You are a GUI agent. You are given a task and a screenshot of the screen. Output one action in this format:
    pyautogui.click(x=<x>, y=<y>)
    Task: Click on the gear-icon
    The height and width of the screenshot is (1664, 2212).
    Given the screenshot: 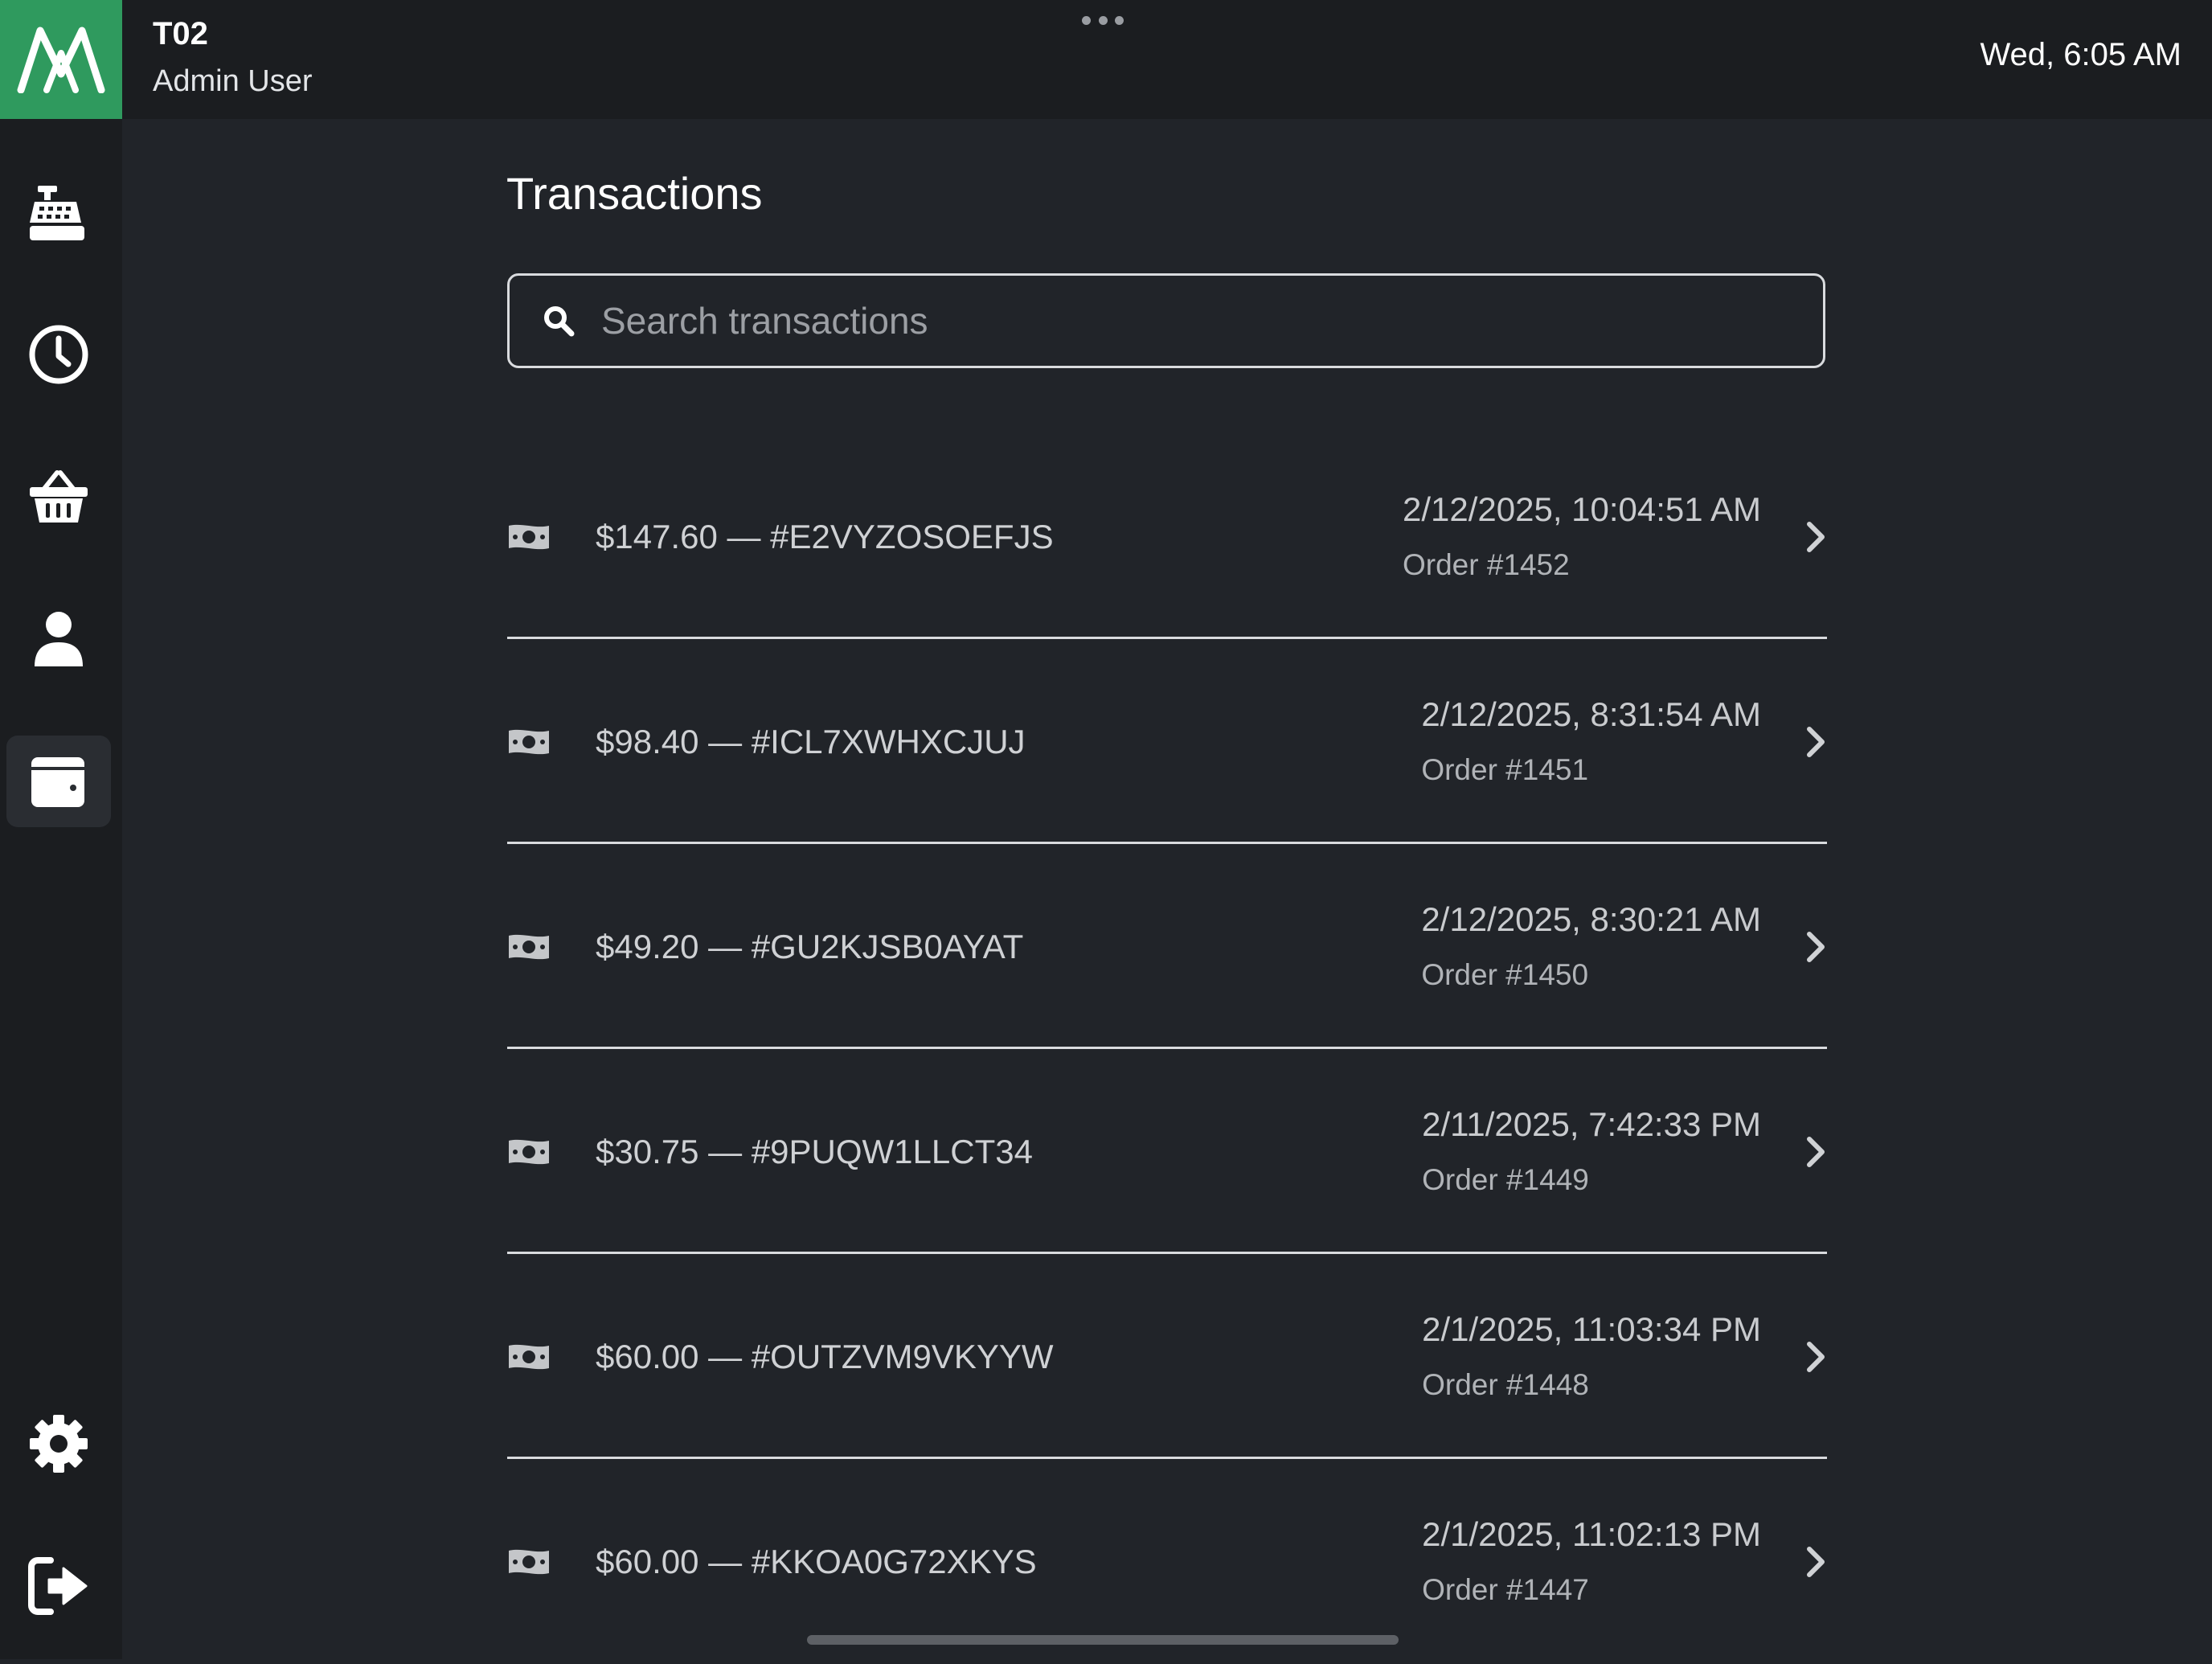 What is the action you would take?
    pyautogui.click(x=59, y=1444)
    